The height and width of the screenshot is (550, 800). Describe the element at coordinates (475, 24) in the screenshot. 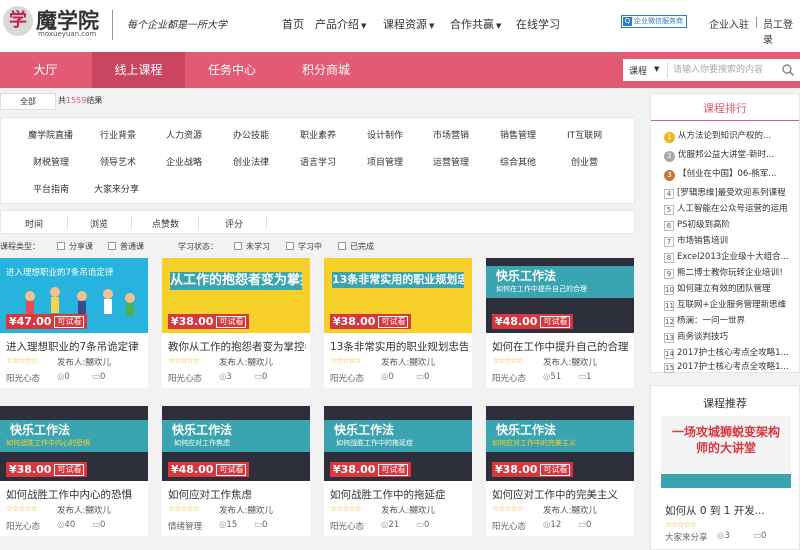

I see `nav-cooperation: 合作共赢 ▼` at that location.